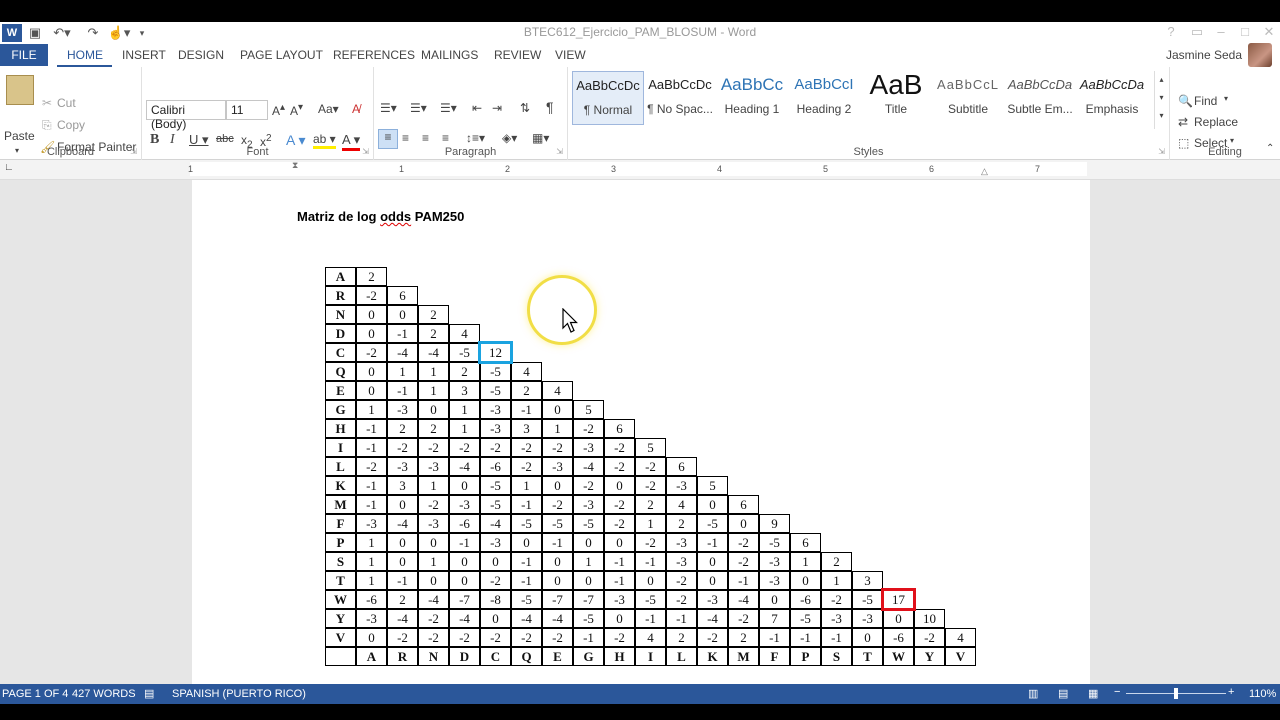  Describe the element at coordinates (824, 98) in the screenshot. I see `style-heading-2: AaBbCcI Heading 2` at that location.